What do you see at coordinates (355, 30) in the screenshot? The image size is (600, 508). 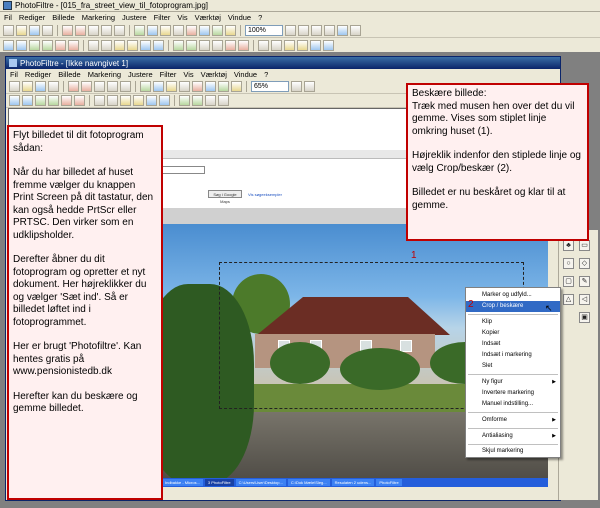 I see `help-icon` at bounding box center [355, 30].